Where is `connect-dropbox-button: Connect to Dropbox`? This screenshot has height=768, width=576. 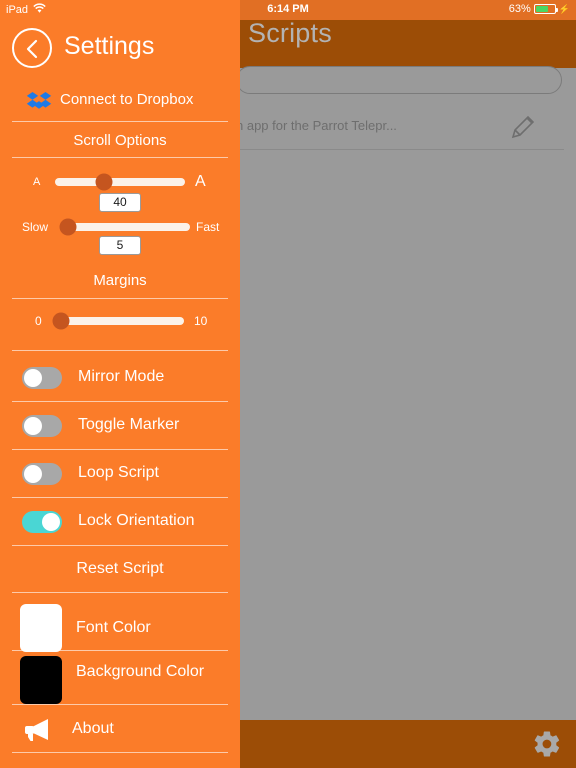 connect-dropbox-button: Connect to Dropbox is located at coordinates (120, 102).